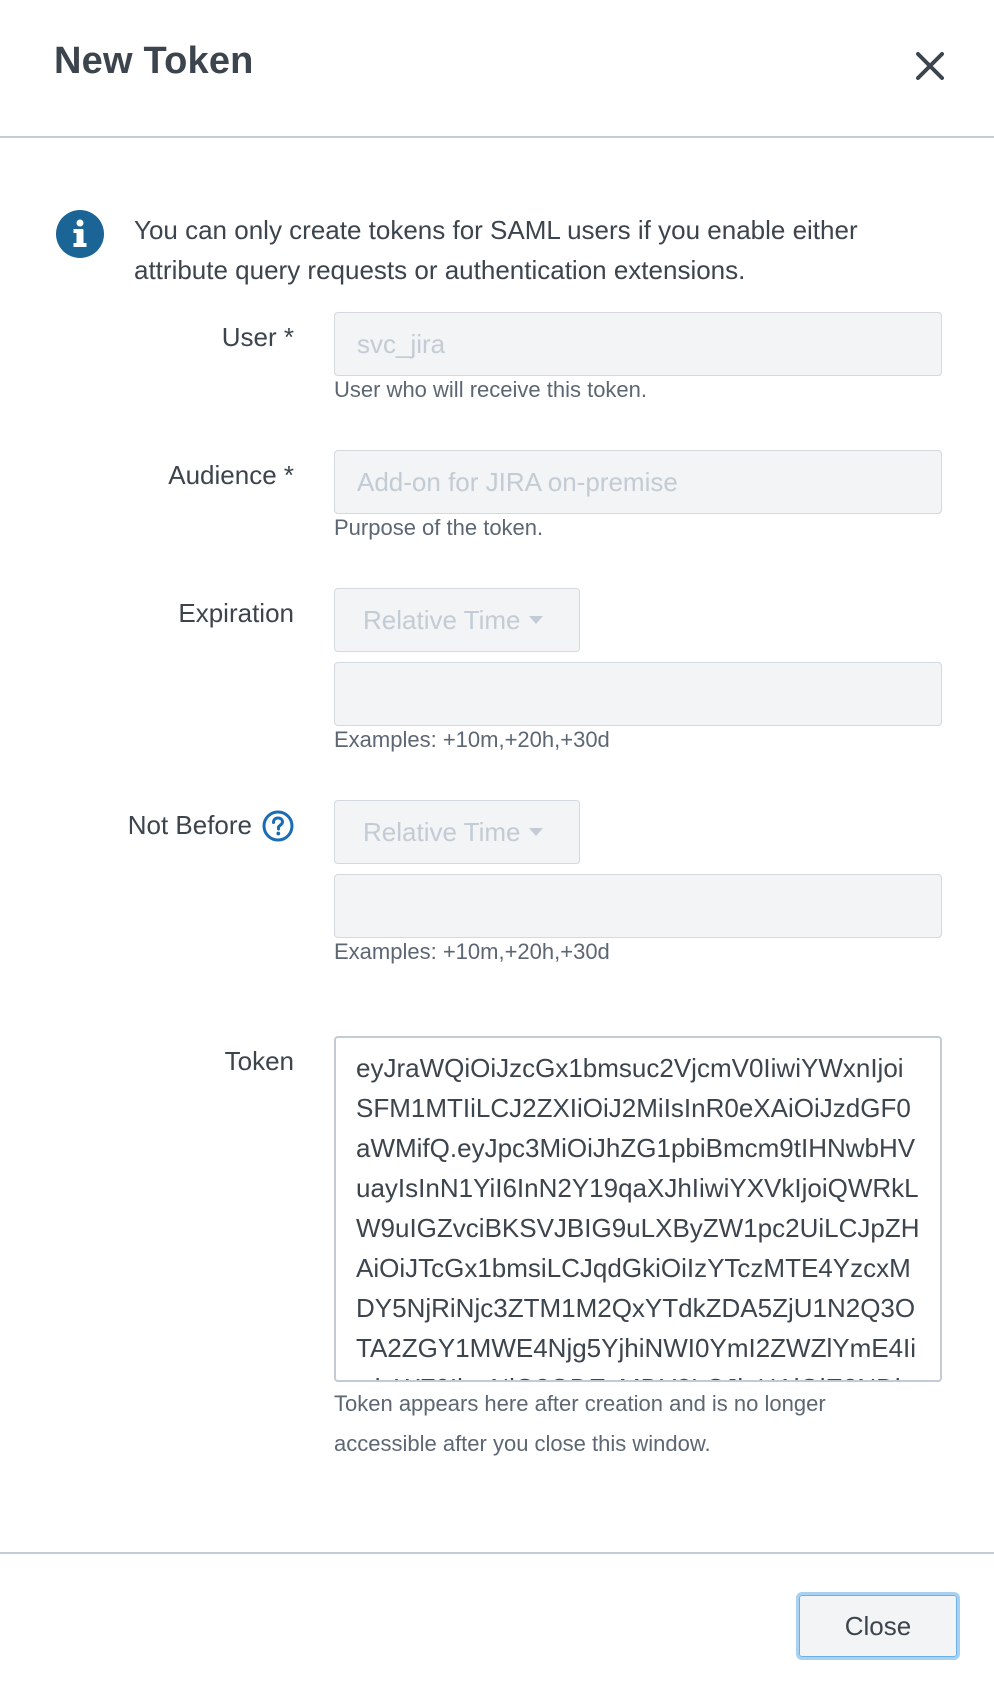  Describe the element at coordinates (442, 832) in the screenshot. I see `not-before-dropdown-label: Relative Time` at that location.